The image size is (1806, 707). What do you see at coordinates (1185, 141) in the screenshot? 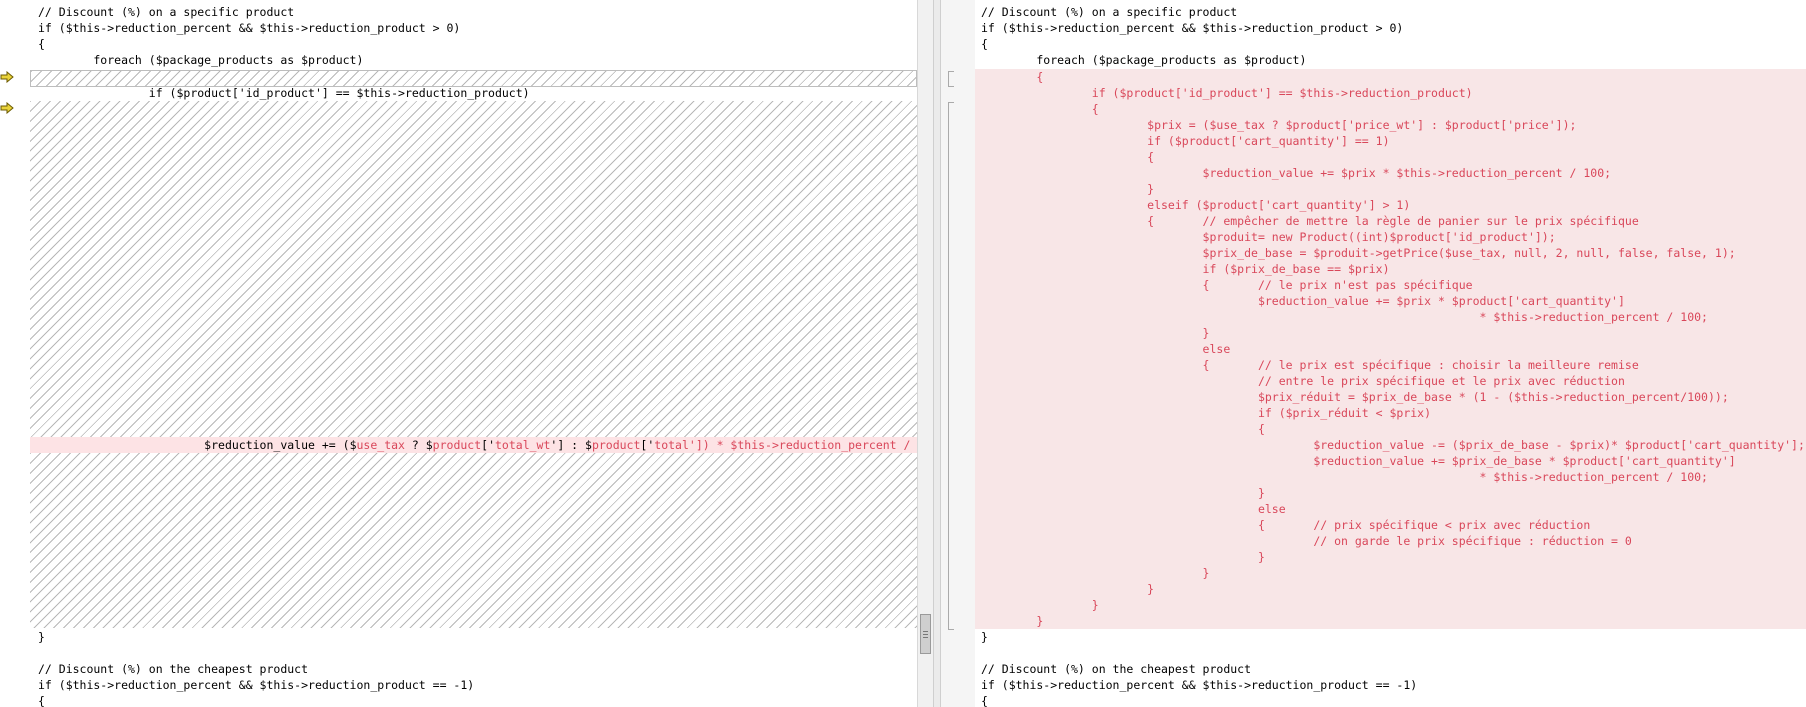
I see `added-code-line: if ($product['cart_quantity'] == 1)` at bounding box center [1185, 141].